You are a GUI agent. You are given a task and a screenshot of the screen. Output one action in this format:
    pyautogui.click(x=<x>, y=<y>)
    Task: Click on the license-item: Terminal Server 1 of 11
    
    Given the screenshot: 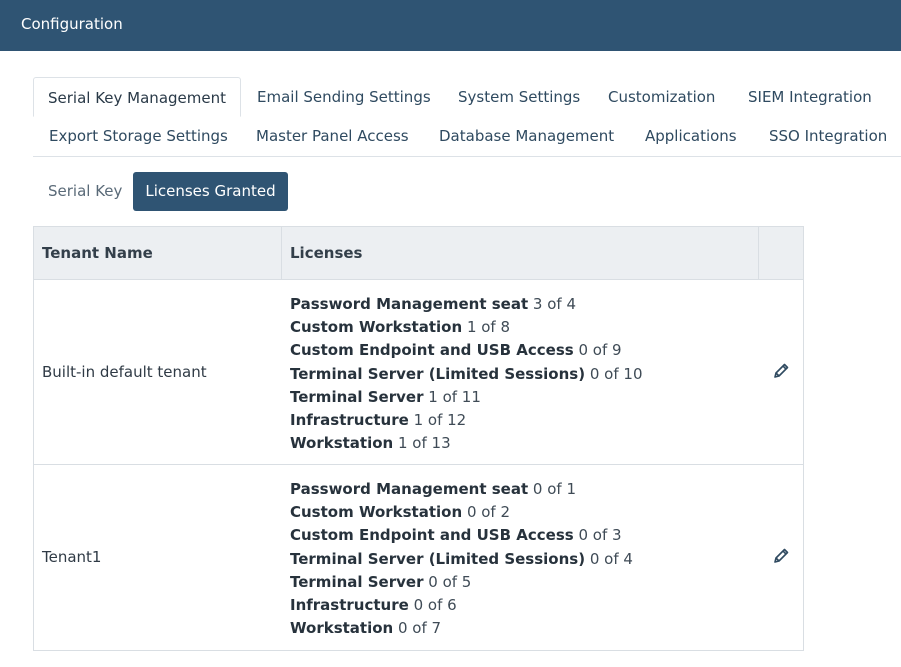 What is the action you would take?
    pyautogui.click(x=466, y=397)
    